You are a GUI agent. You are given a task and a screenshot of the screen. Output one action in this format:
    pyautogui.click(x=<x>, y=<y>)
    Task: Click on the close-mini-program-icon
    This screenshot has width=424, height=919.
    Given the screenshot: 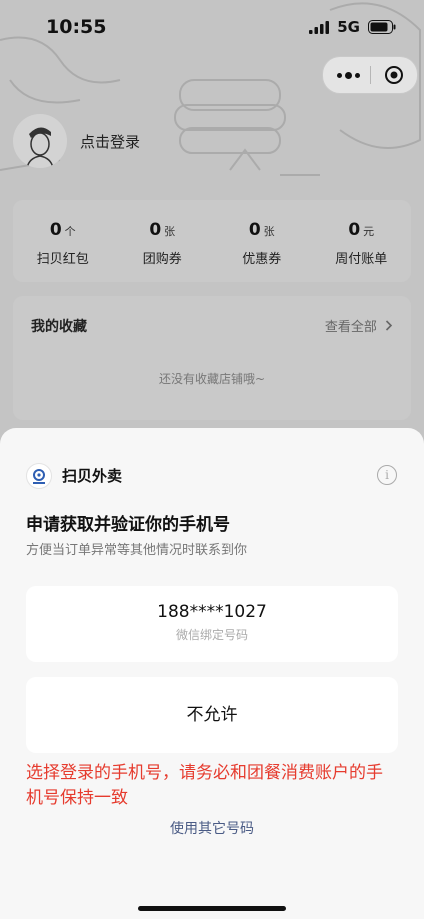 What is the action you would take?
    pyautogui.click(x=394, y=75)
    